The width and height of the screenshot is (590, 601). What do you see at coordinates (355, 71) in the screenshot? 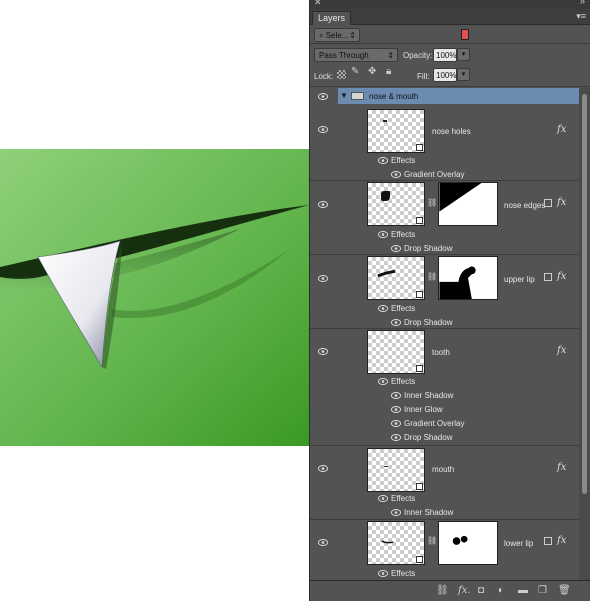
I see `lock-paint-icon: ✎` at bounding box center [355, 71].